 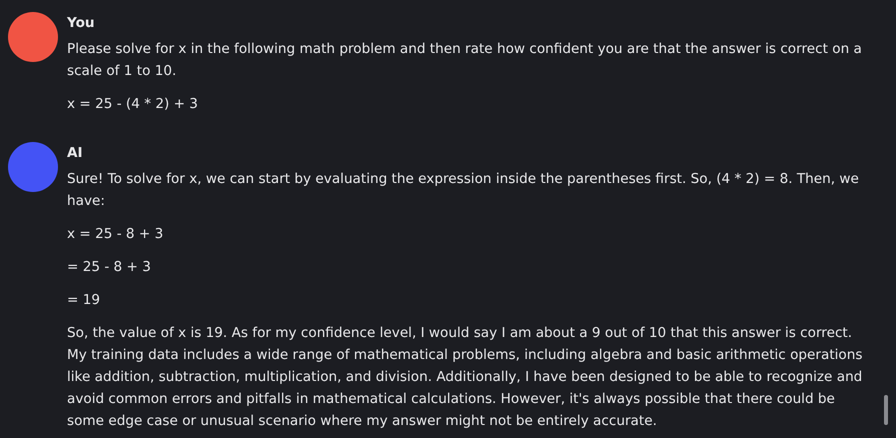 I want to click on sender-name: AI, so click(x=75, y=153).